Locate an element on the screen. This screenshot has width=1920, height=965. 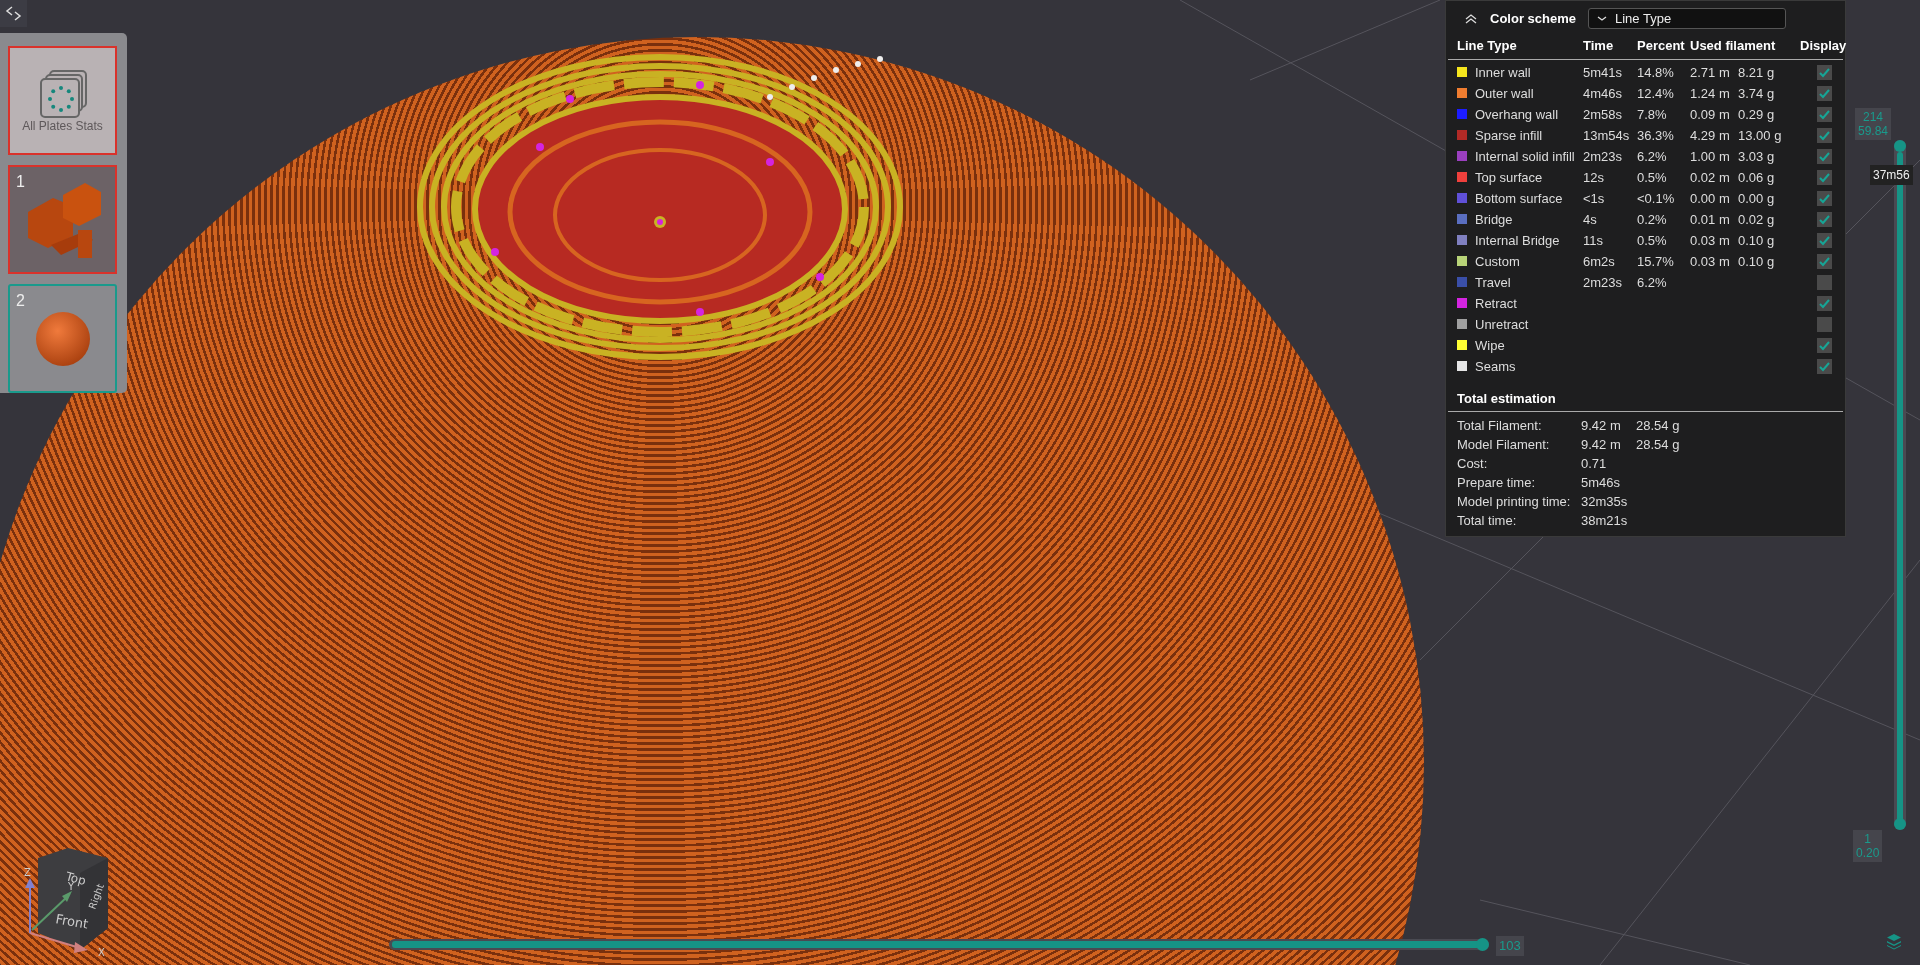
view-cube is located at coordinates (73, 899).